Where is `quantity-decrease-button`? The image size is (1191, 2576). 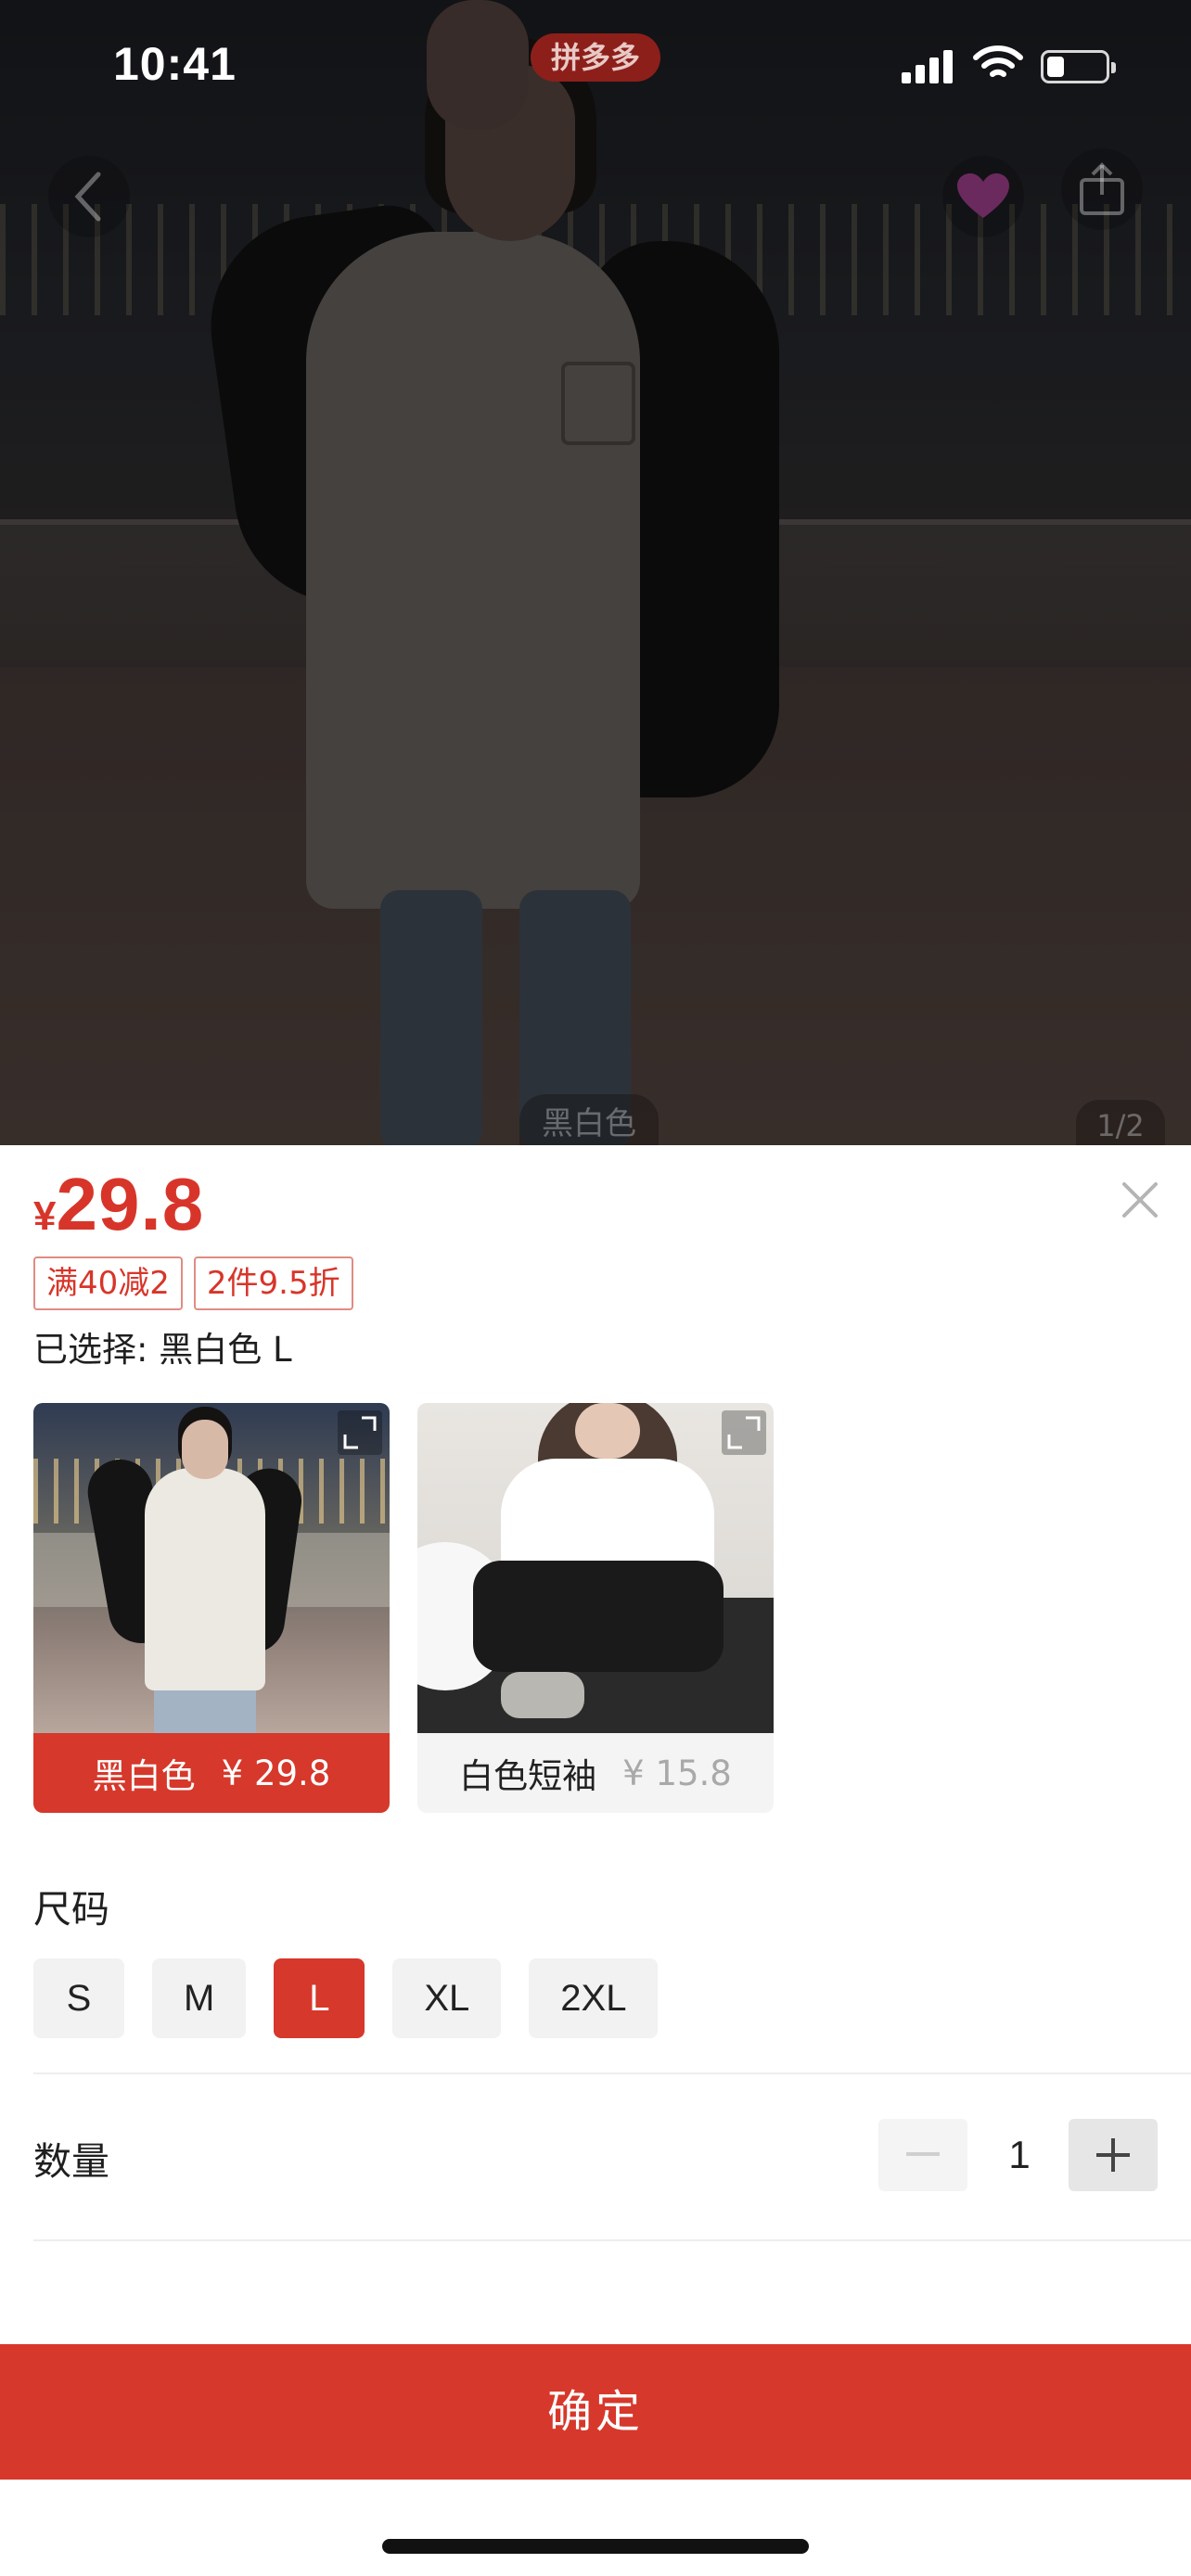 quantity-decrease-button is located at coordinates (922, 2155).